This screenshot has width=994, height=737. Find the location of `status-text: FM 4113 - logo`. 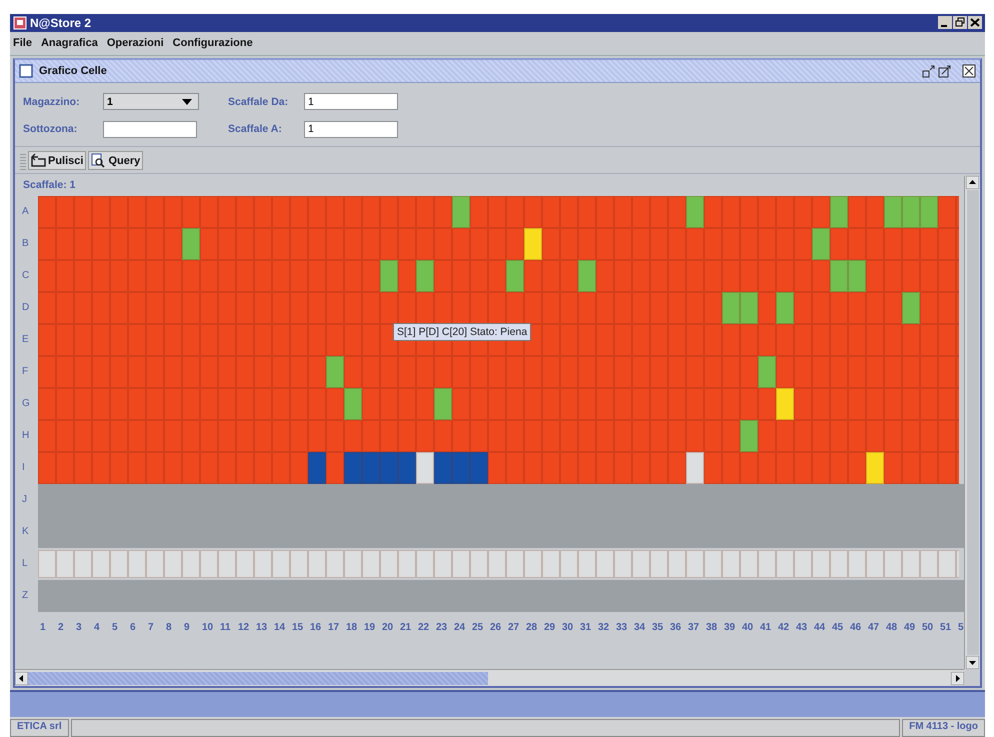

status-text: FM 4113 - logo is located at coordinates (943, 728).